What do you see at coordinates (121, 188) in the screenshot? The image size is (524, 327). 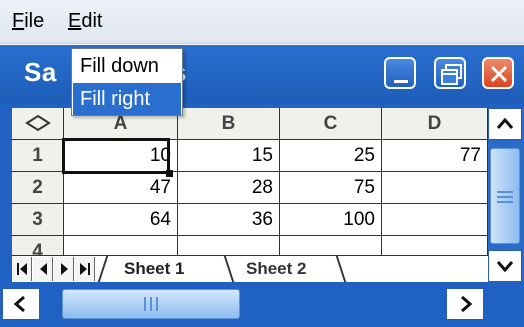 I see `cell-a2: 47` at bounding box center [121, 188].